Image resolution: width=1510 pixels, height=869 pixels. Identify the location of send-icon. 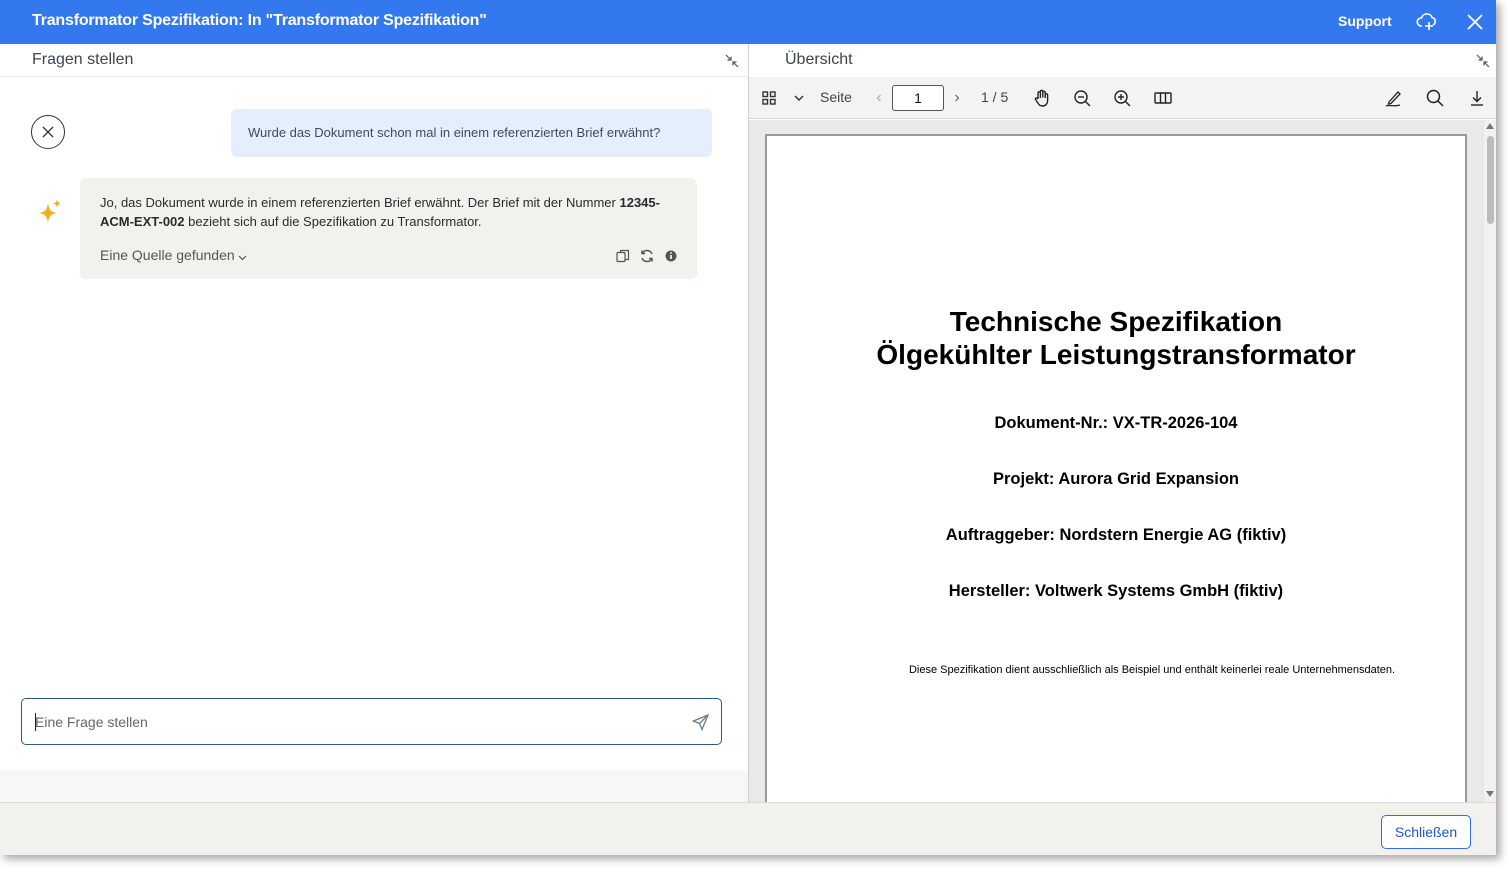
(700, 722).